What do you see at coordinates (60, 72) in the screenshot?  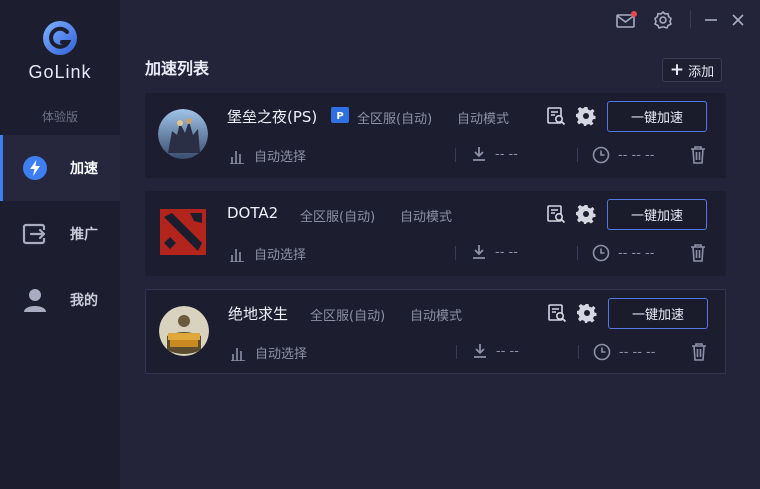 I see `brand-name: GoLink` at bounding box center [60, 72].